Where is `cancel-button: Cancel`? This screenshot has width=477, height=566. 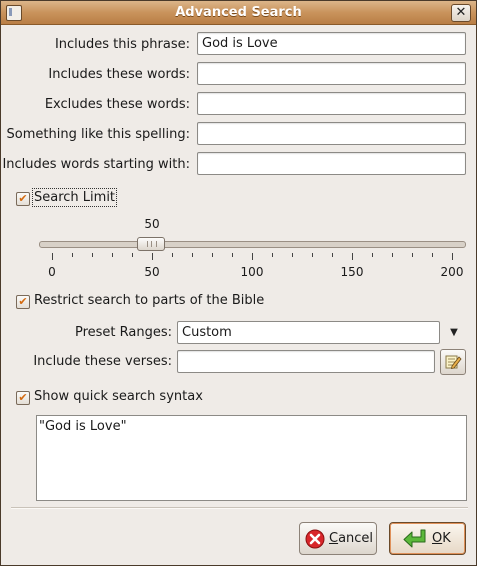
cancel-button: Cancel is located at coordinates (338, 538).